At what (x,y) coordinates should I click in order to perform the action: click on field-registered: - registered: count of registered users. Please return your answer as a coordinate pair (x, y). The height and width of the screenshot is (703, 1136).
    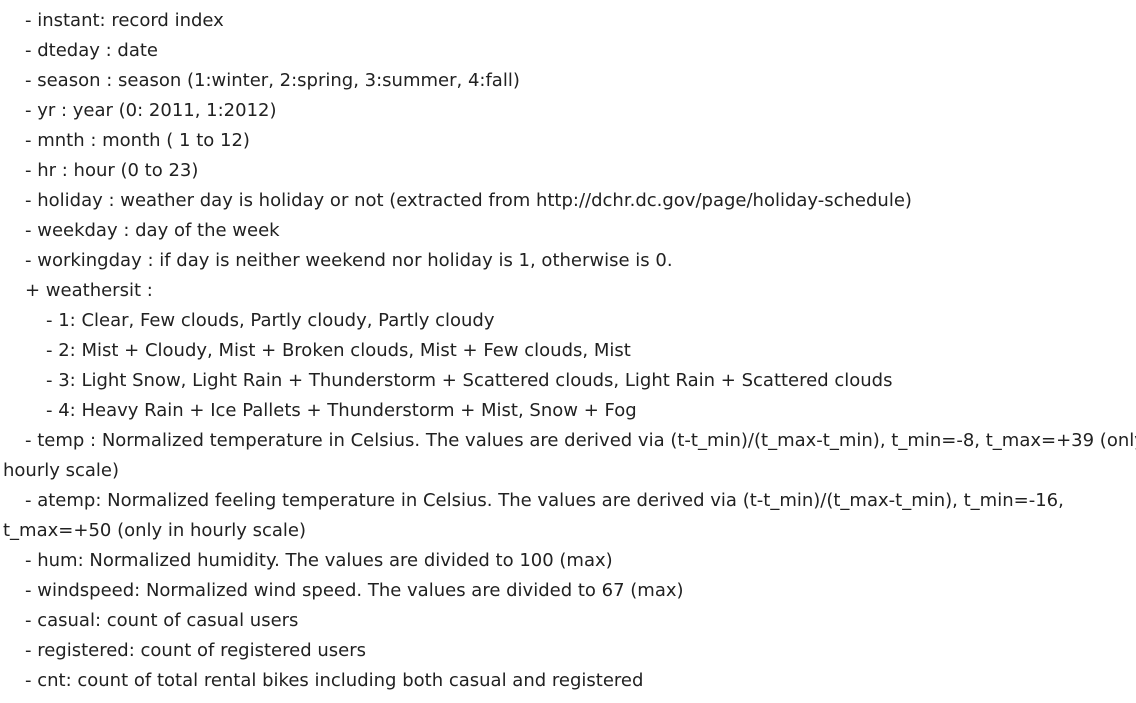
    Looking at the image, I should click on (195, 650).